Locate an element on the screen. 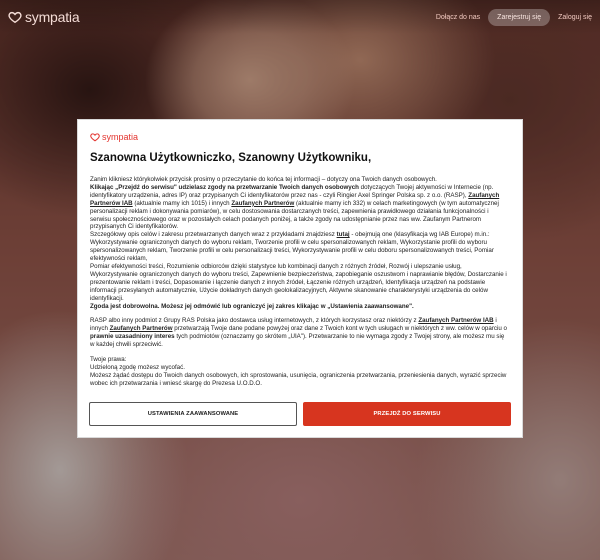 This screenshot has width=600, height=560. modal-logo-text: sympatia is located at coordinates (120, 137).